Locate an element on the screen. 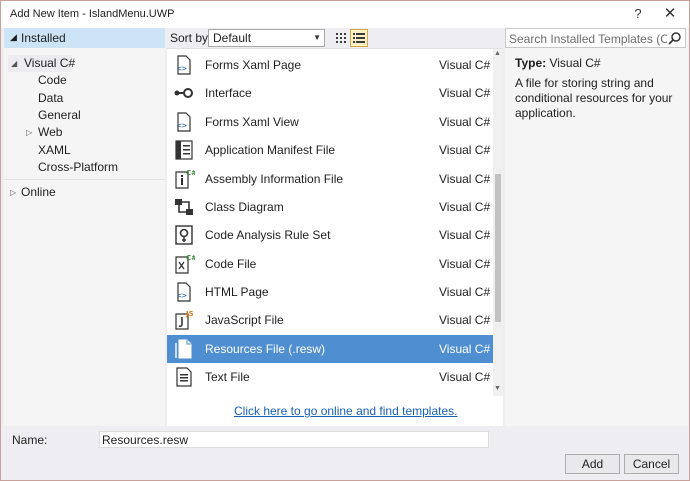  assembly-info-icon: C# is located at coordinates (185, 179).